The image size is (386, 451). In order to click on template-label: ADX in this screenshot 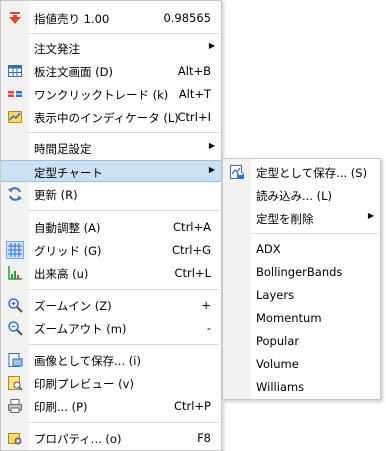, I will do `click(268, 249)`.